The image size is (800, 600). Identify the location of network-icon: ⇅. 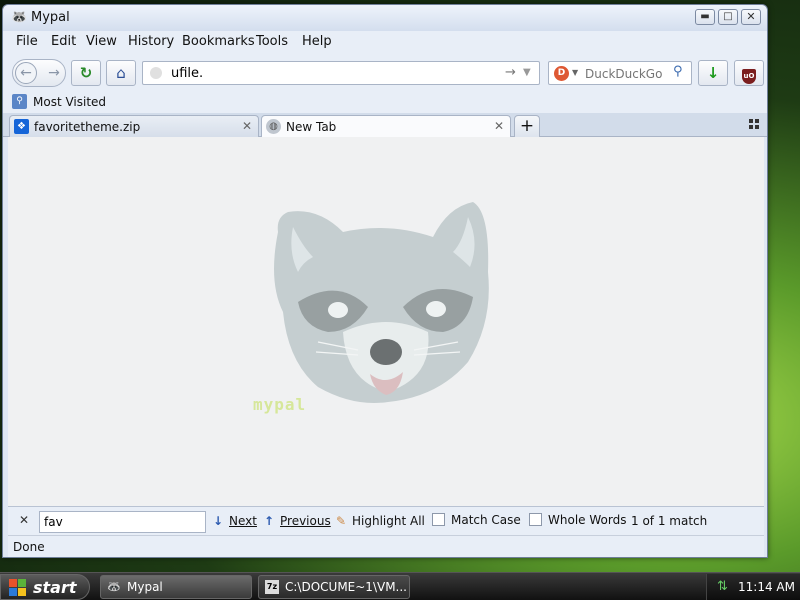
(722, 586).